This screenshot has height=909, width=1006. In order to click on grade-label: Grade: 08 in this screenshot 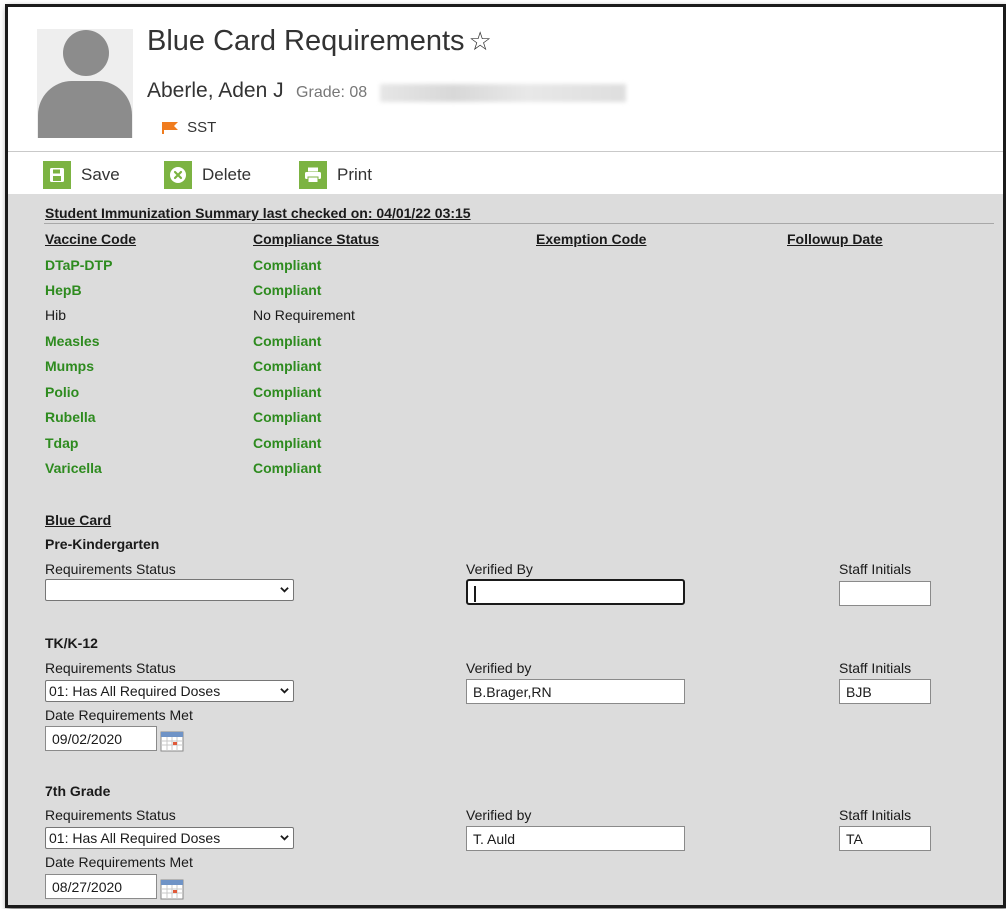, I will do `click(332, 92)`.